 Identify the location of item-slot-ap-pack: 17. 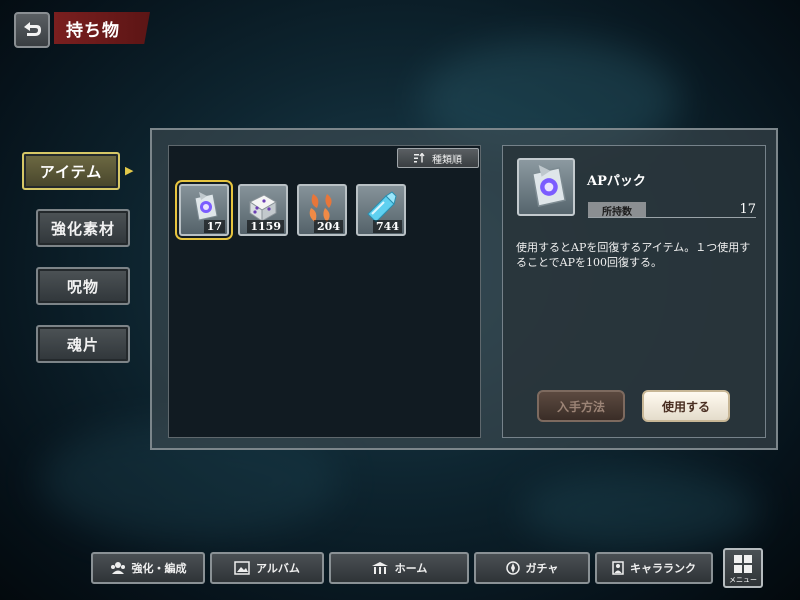
(204, 210).